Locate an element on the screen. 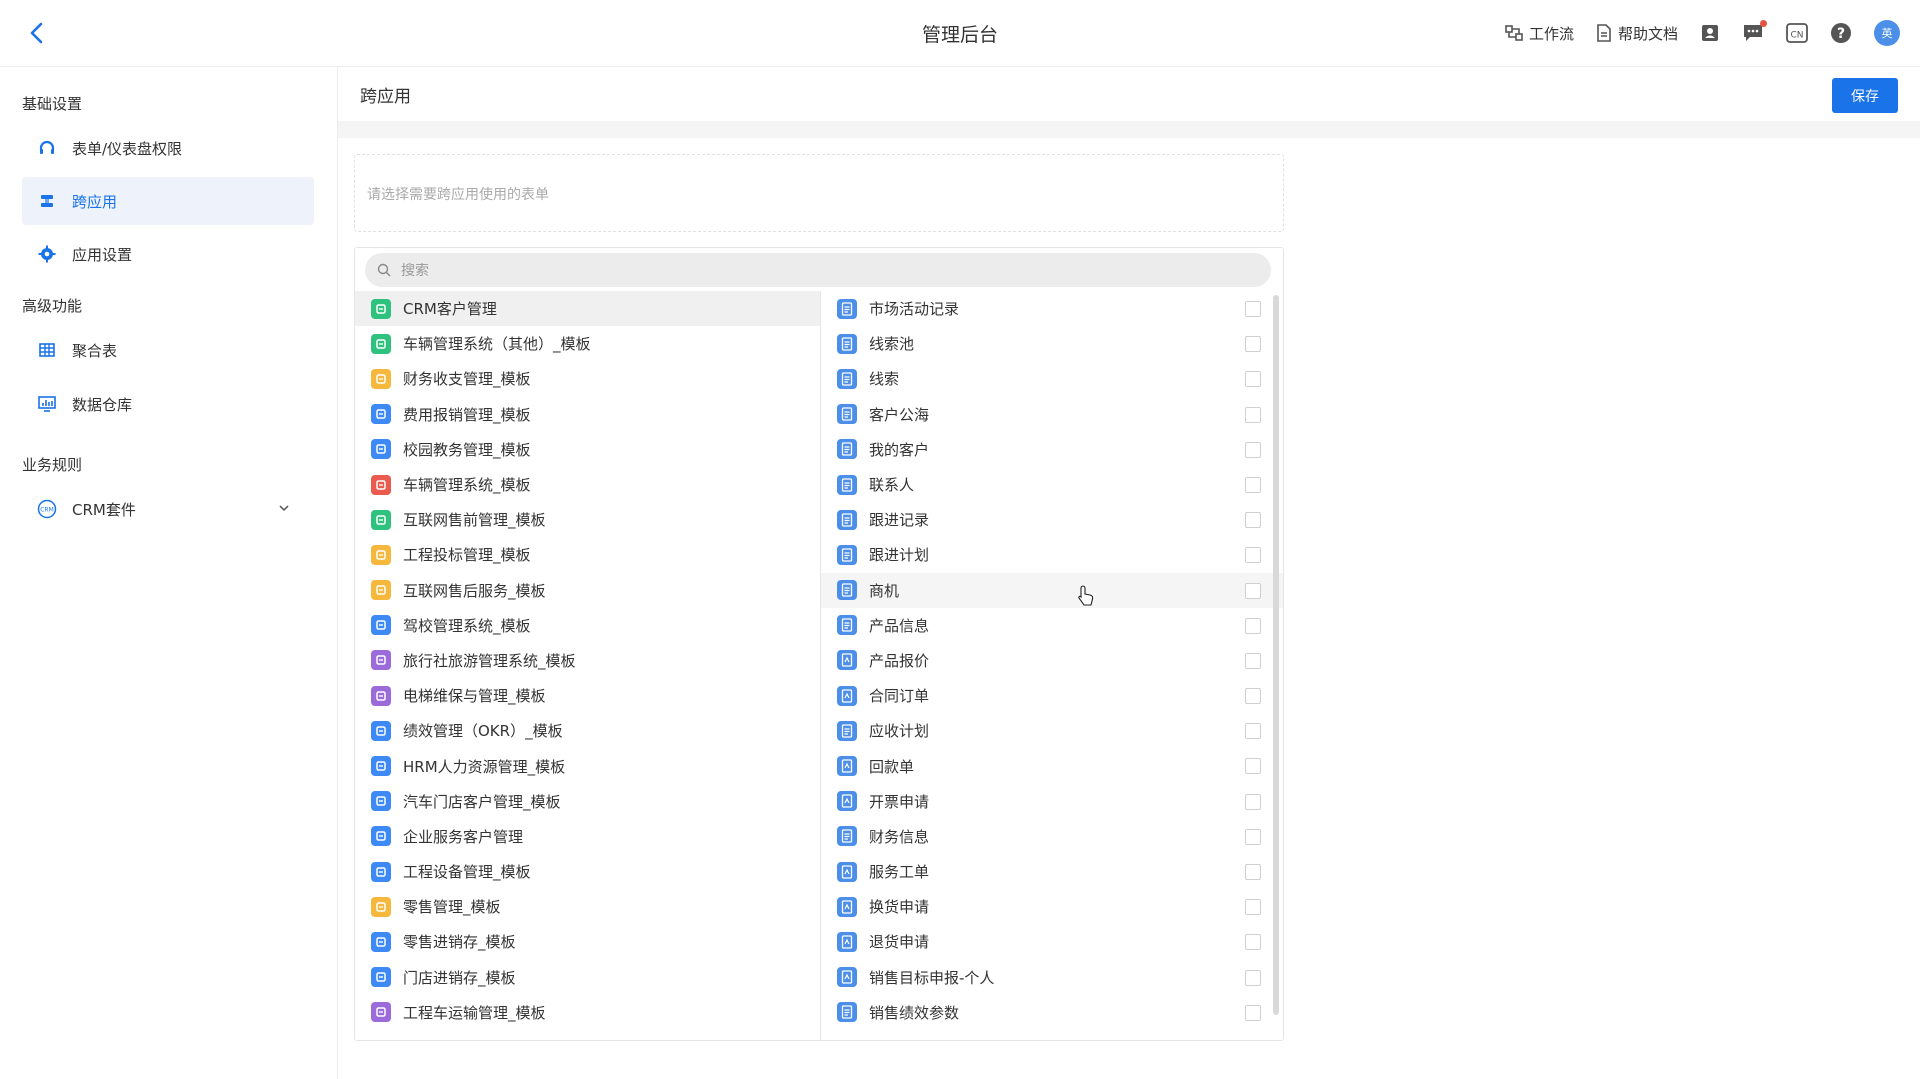 This screenshot has width=1920, height=1079. app-list-item: 工程投标管理_模板 is located at coordinates (587, 554).